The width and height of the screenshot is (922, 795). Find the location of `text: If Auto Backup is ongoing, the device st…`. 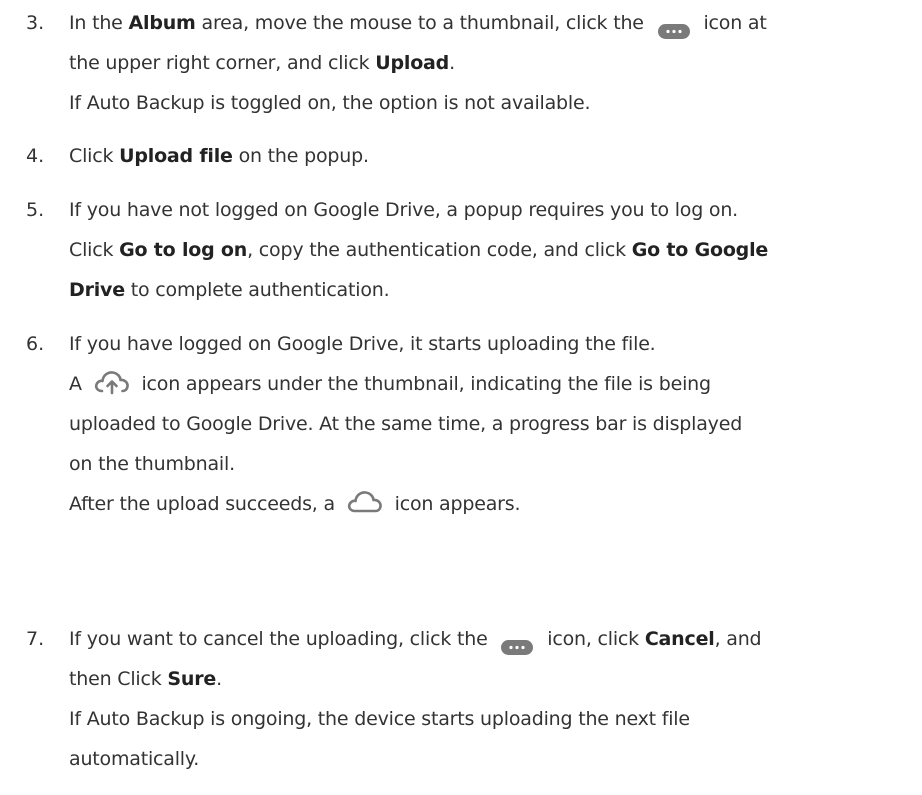

text: If Auto Backup is ongoing, the device st… is located at coordinates (379, 719).